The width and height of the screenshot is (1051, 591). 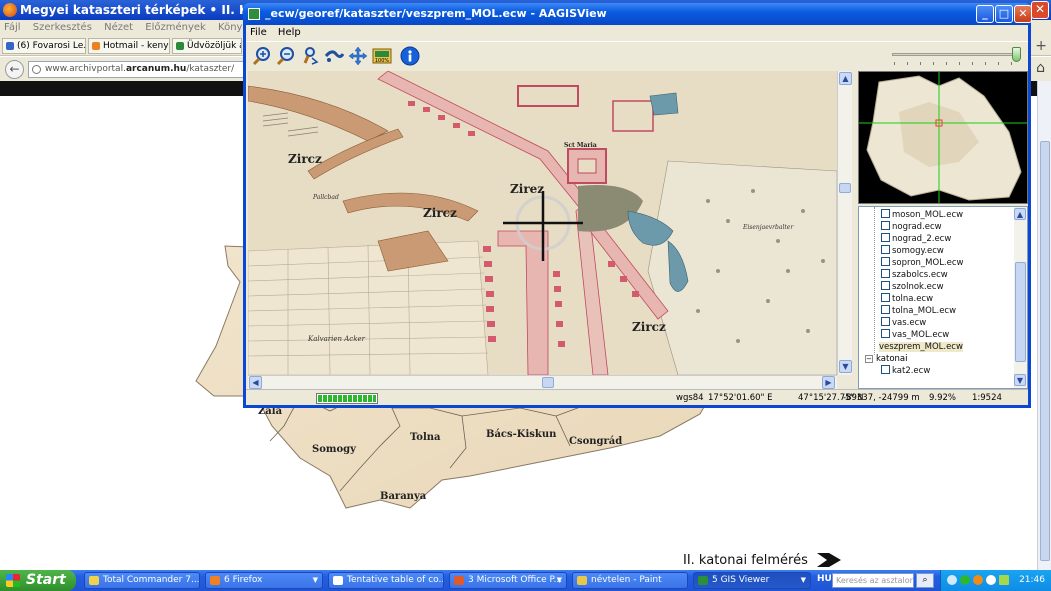 I want to click on map-vertical-scrollbar: ▲ ▼, so click(x=844, y=223).